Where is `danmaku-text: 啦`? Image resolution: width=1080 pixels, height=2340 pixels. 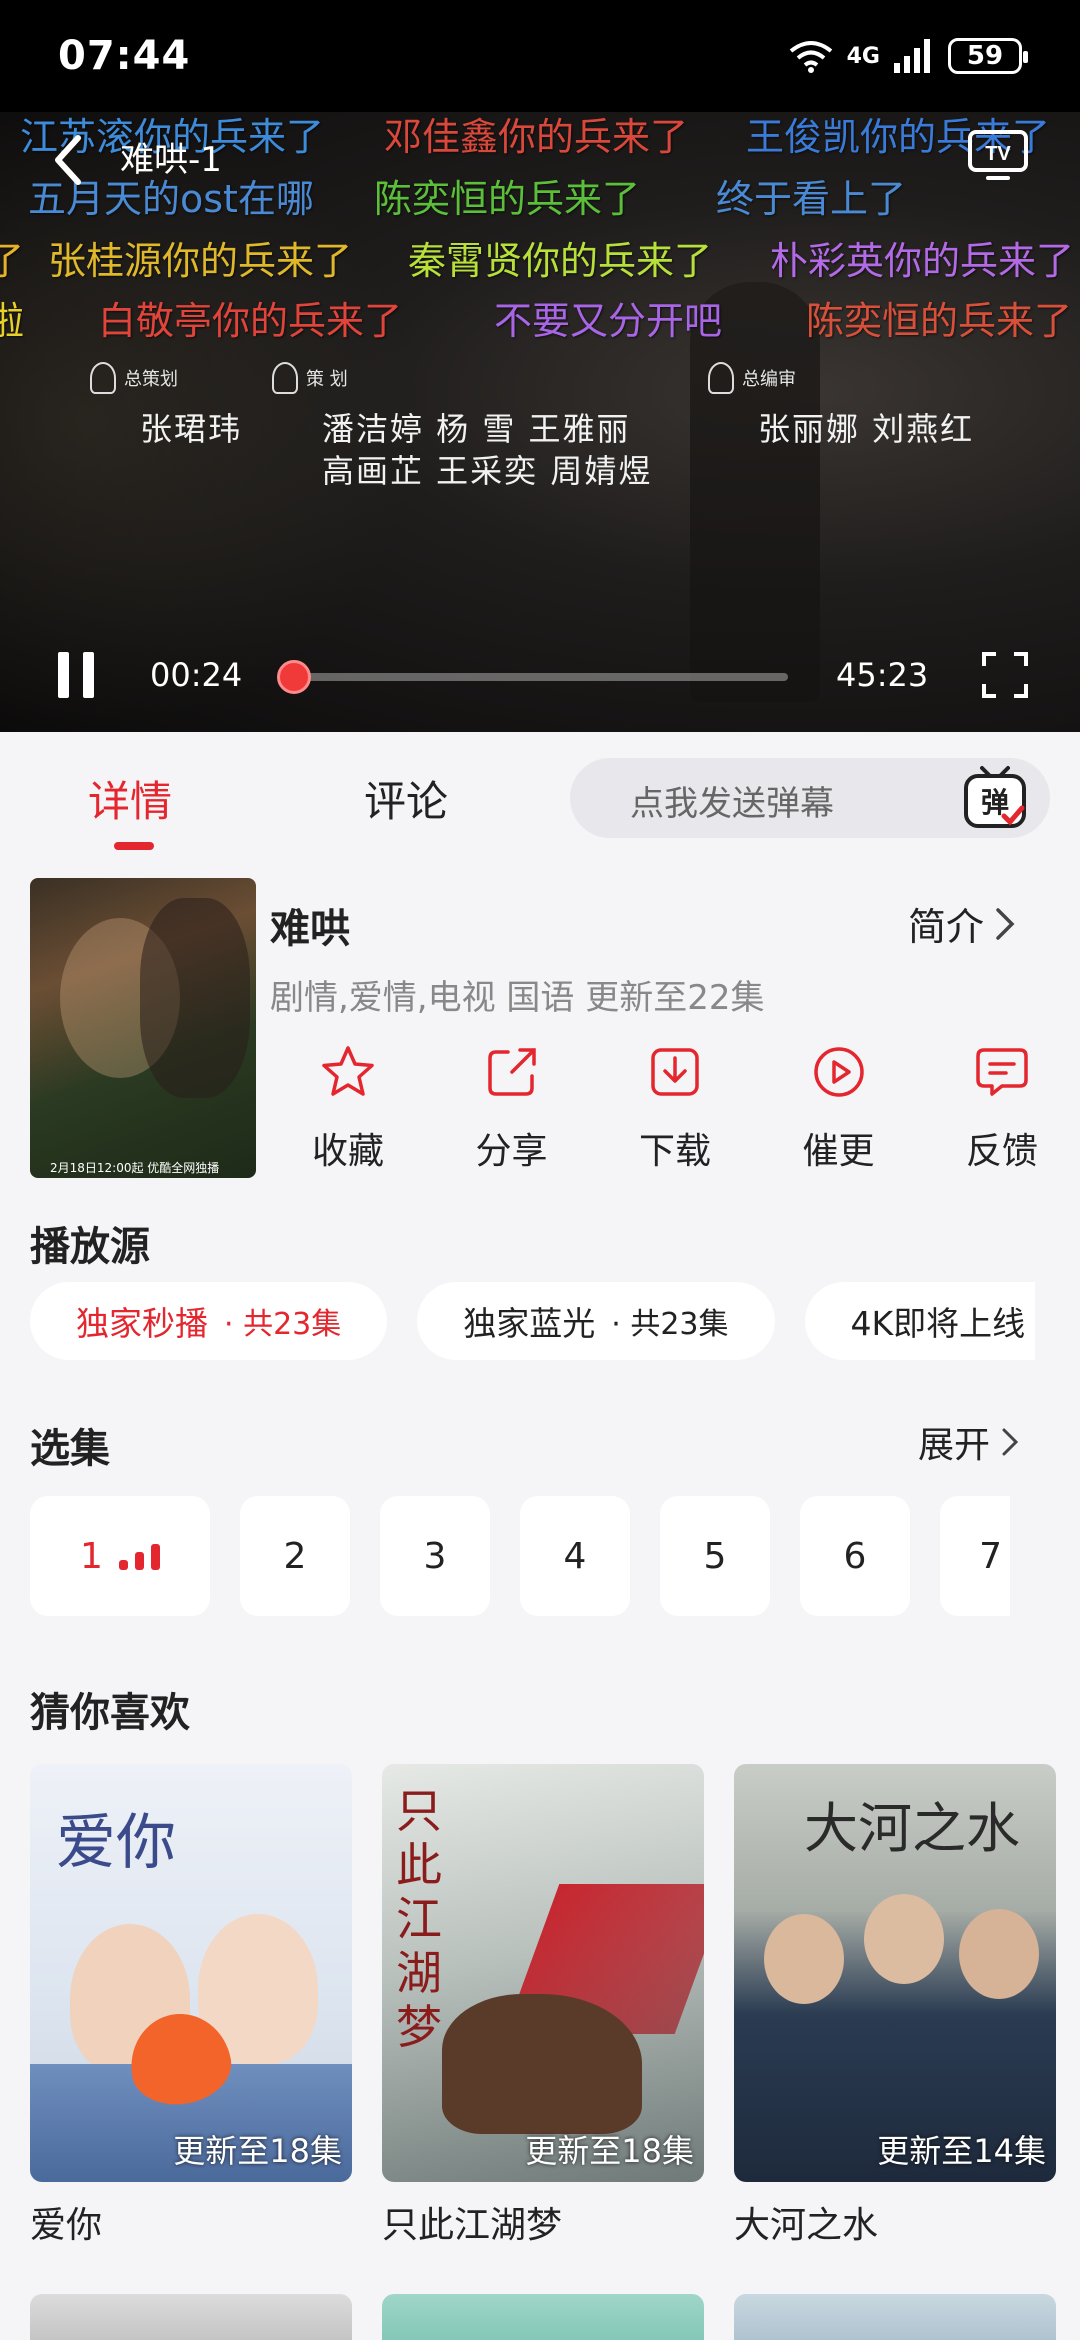 danmaku-text: 啦 is located at coordinates (12, 321).